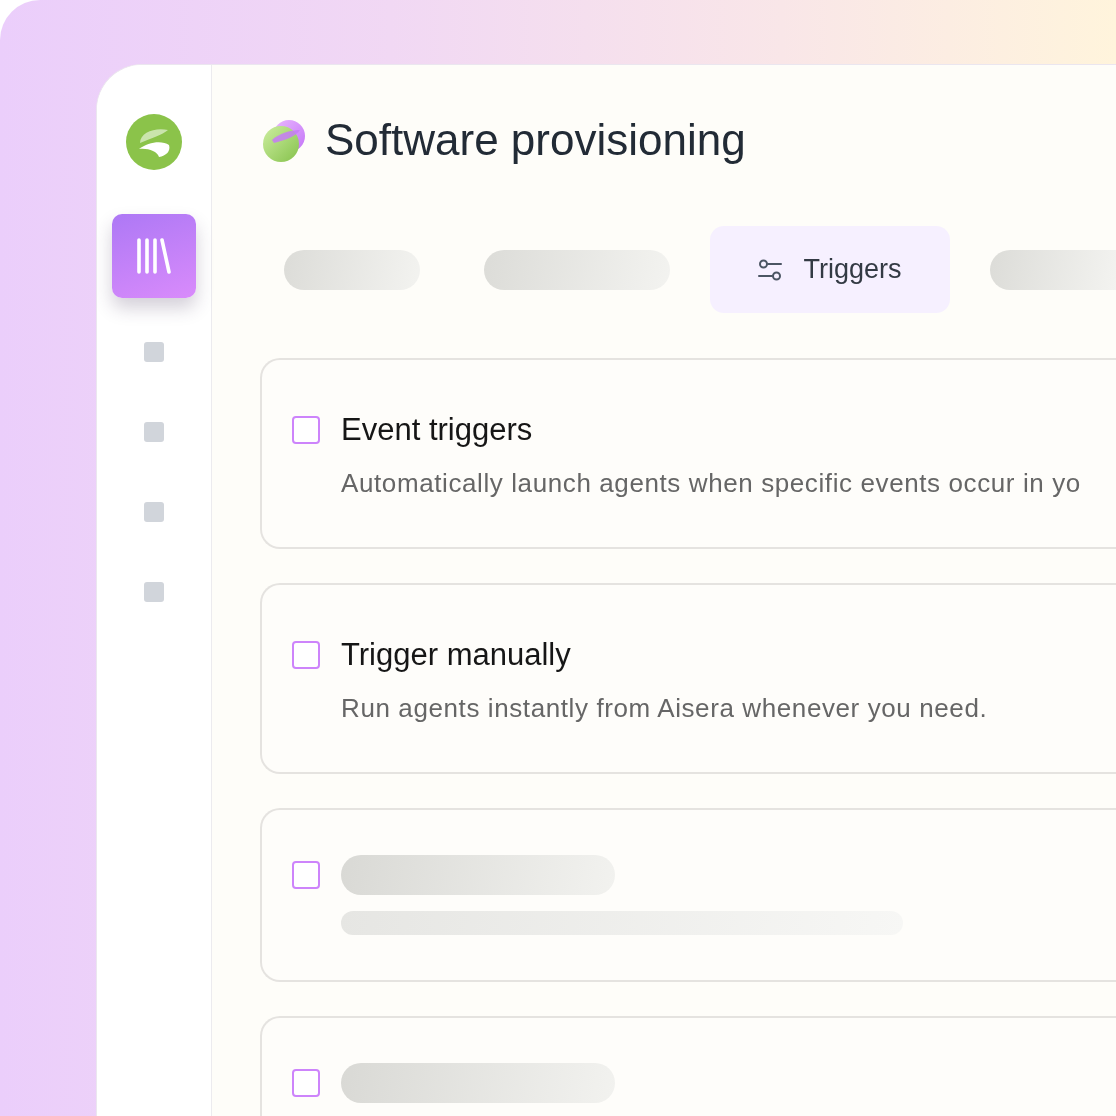 Image resolution: width=1116 pixels, height=1116 pixels. What do you see at coordinates (711, 483) in the screenshot?
I see `option-description: Automatically launch agents when specific events occur in yo` at bounding box center [711, 483].